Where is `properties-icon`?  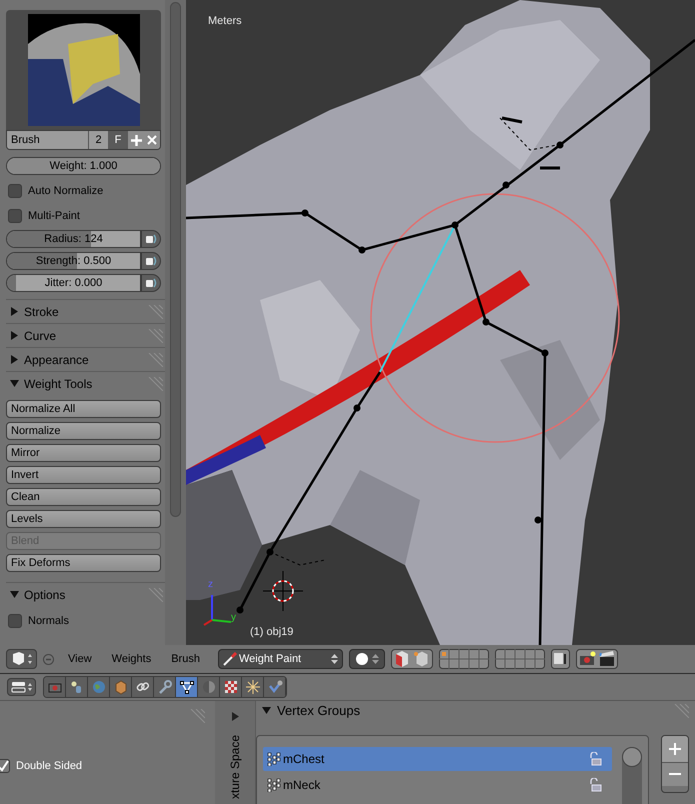
properties-icon is located at coordinates (21, 687).